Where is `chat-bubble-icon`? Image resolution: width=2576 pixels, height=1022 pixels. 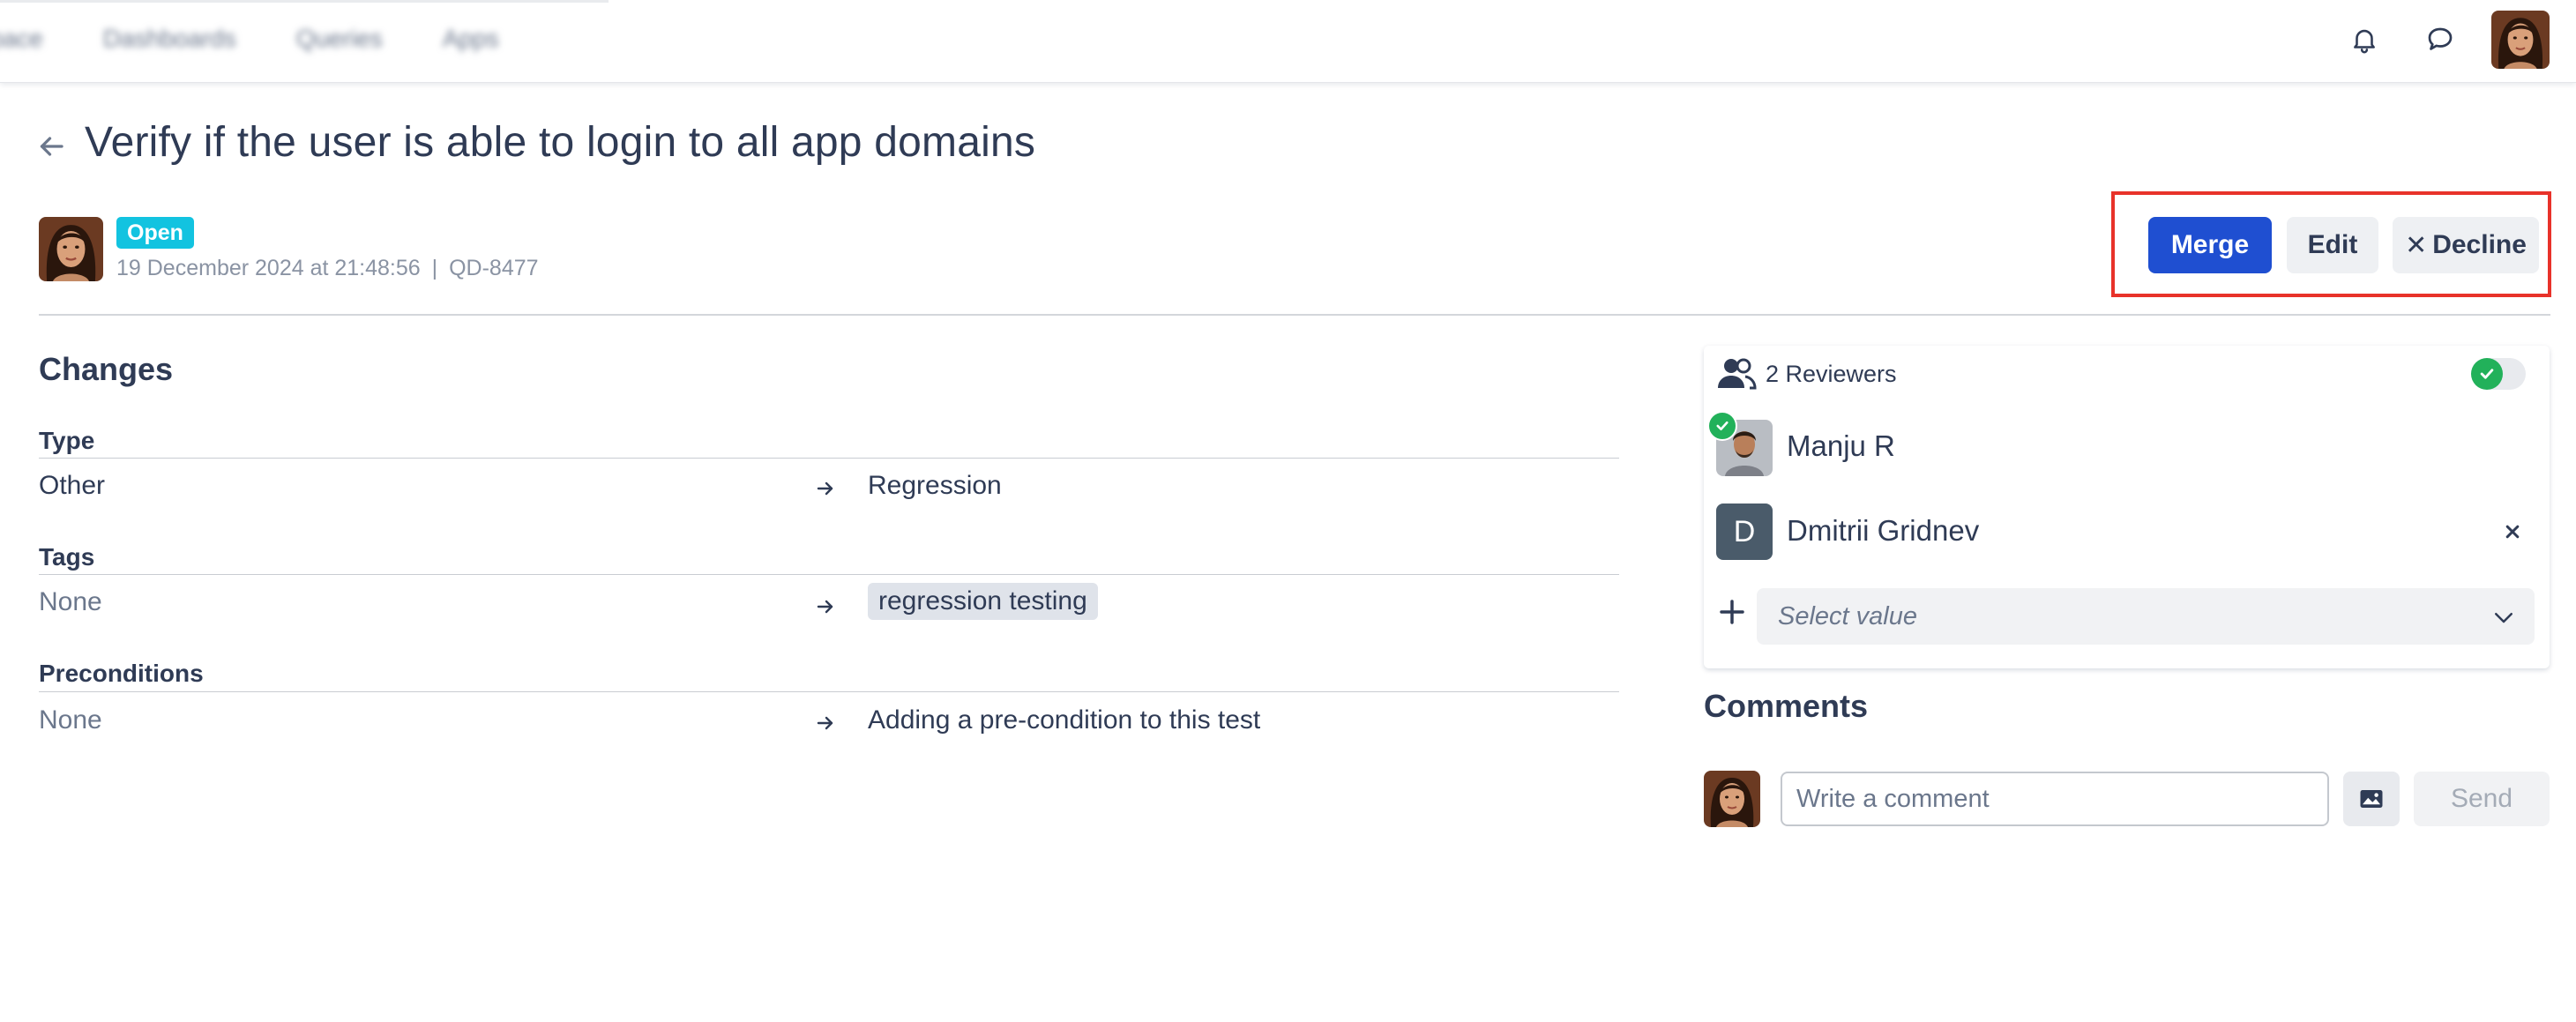 chat-bubble-icon is located at coordinates (2440, 38).